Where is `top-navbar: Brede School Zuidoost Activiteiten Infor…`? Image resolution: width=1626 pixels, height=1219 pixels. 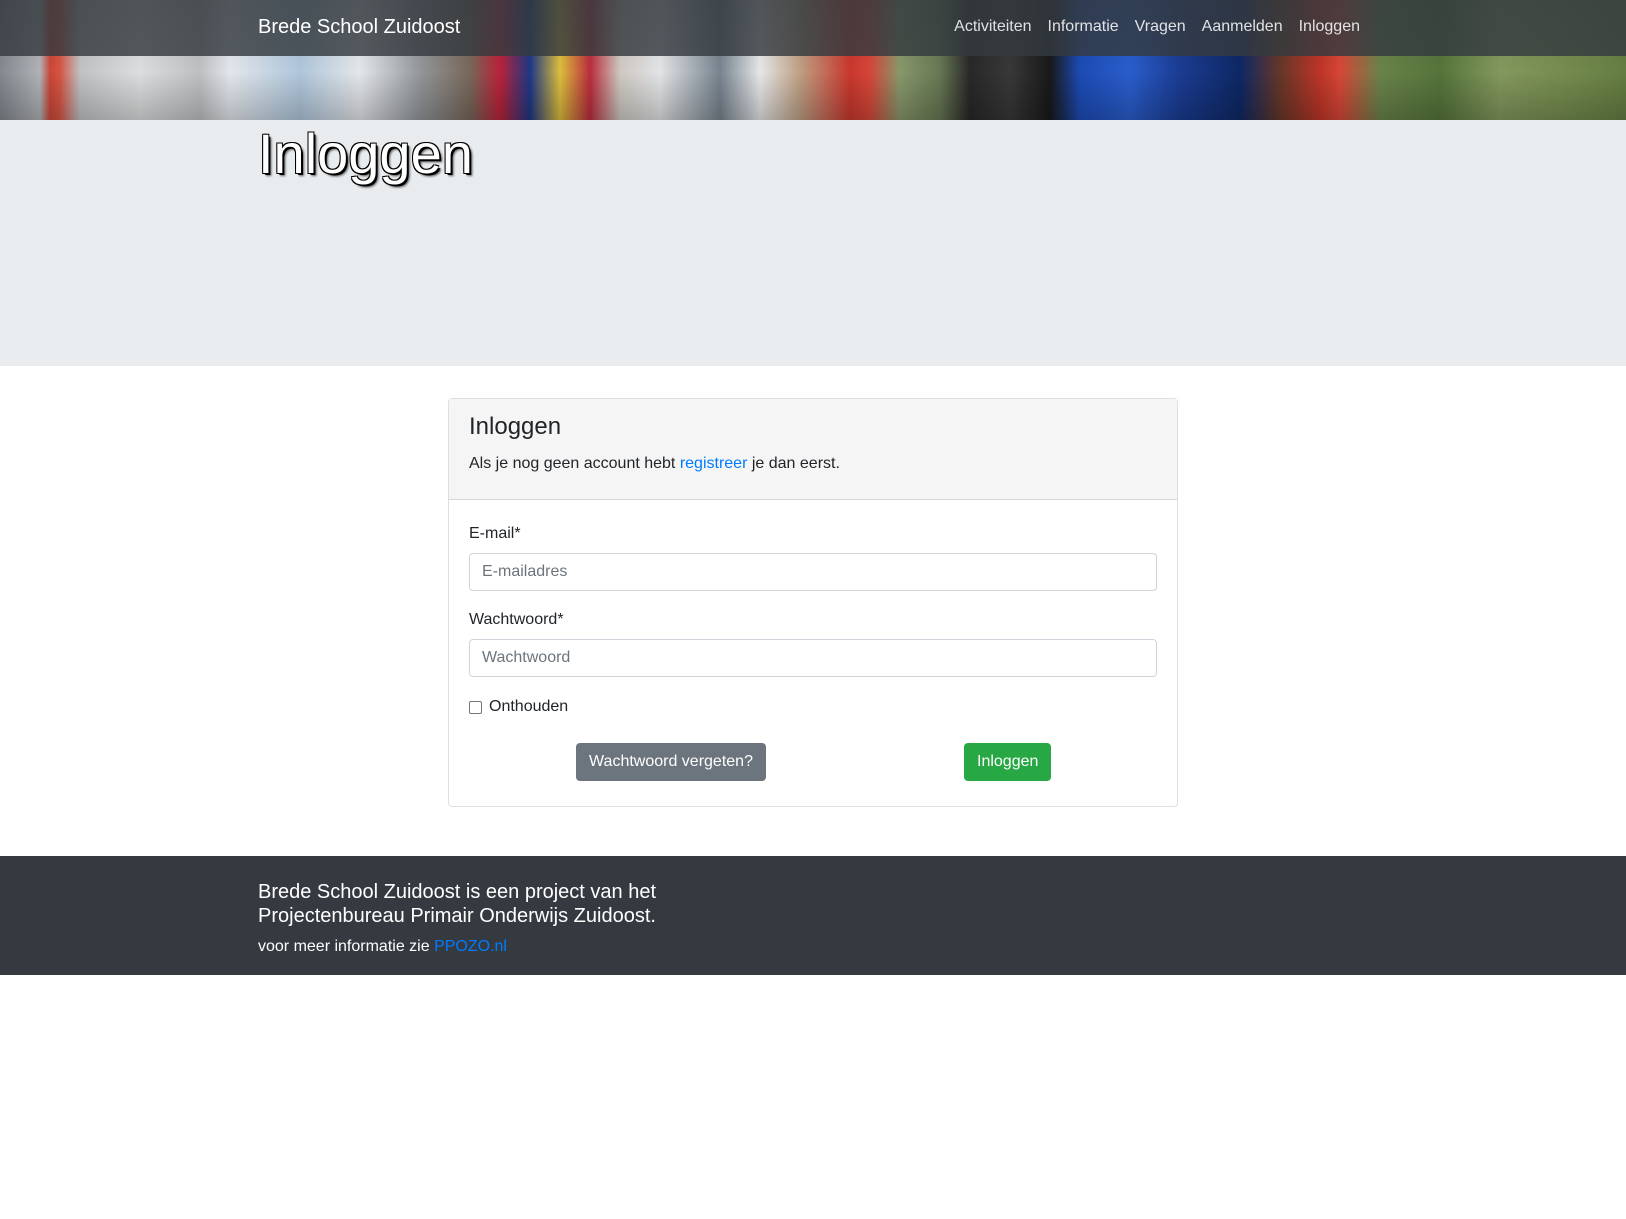 top-navbar: Brede School Zuidoost Activiteiten Infor… is located at coordinates (813, 28).